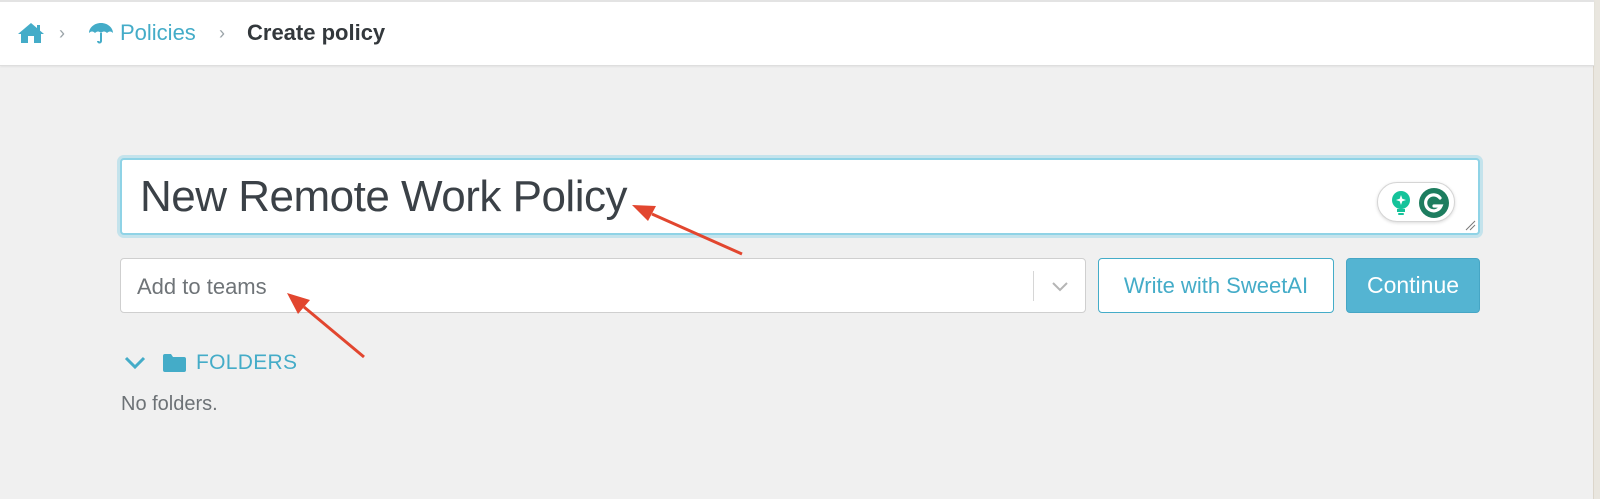 The image size is (1600, 499). What do you see at coordinates (1470, 225) in the screenshot?
I see `resize-handle-icon` at bounding box center [1470, 225].